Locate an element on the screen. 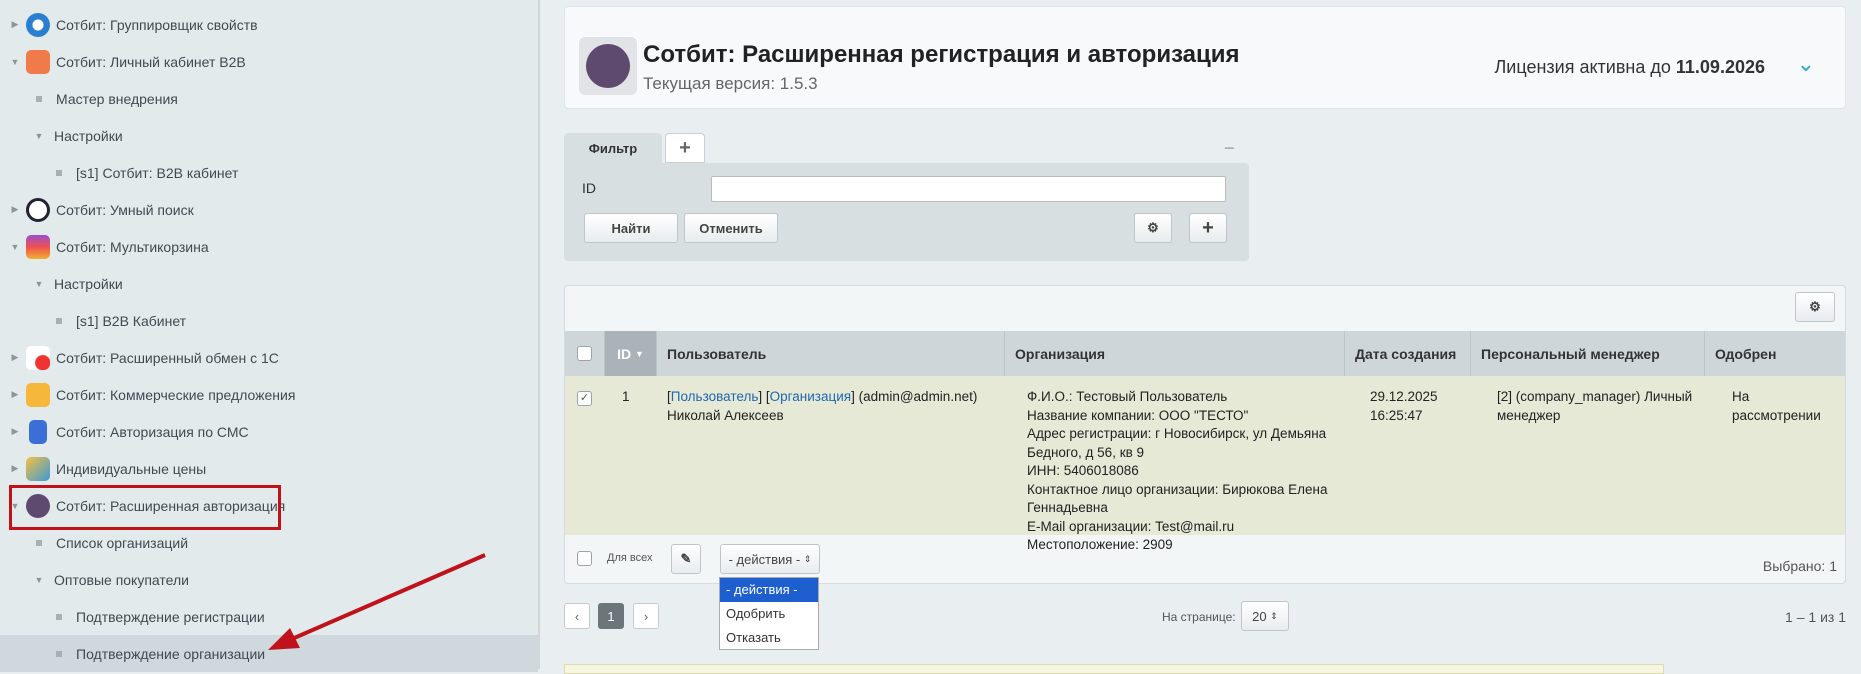  sidebar-item-exchange-1c: ▶ Сотбит: Расширенный обмен с 1С is located at coordinates (269, 357).